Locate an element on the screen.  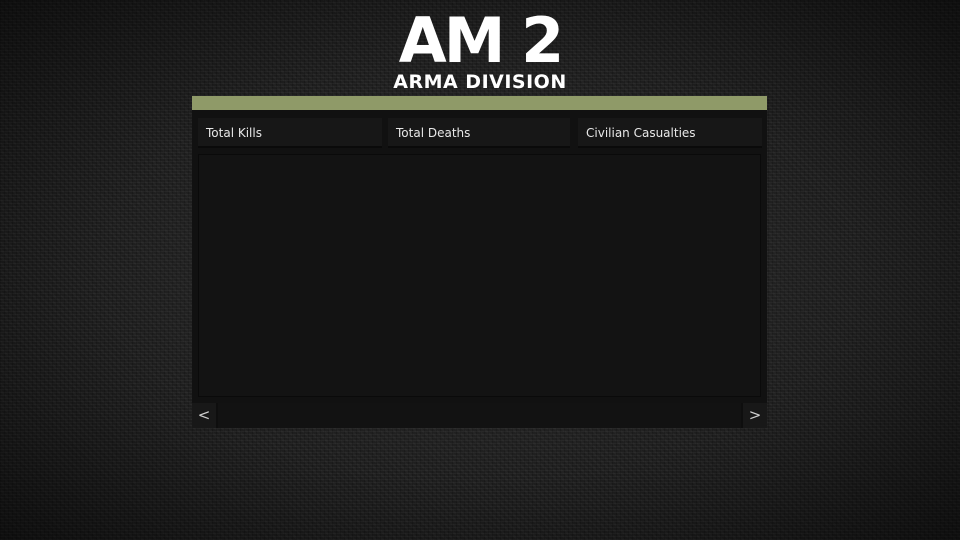
logo: AM 2 ARMA DIVISION is located at coordinates (480, 52).